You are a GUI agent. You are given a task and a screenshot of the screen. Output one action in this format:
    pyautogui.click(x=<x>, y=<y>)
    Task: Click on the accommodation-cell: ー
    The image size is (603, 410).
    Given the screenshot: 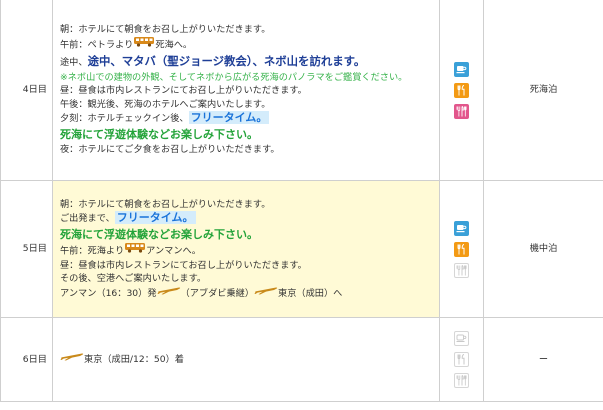 What is the action you would take?
    pyautogui.click(x=543, y=359)
    